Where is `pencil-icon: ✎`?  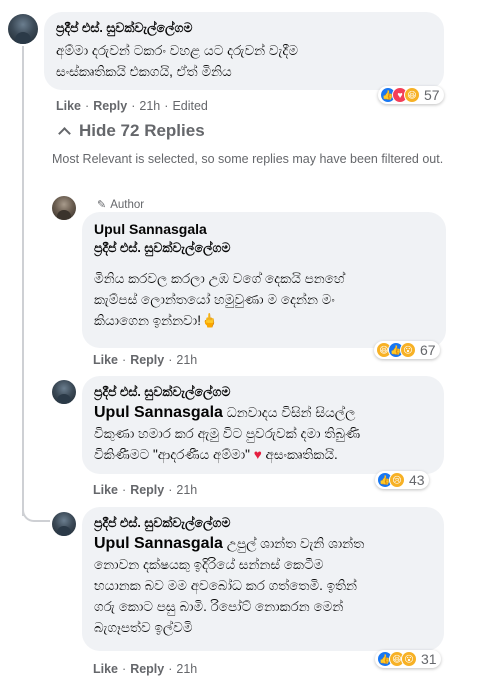 pencil-icon: ✎ is located at coordinates (102, 205).